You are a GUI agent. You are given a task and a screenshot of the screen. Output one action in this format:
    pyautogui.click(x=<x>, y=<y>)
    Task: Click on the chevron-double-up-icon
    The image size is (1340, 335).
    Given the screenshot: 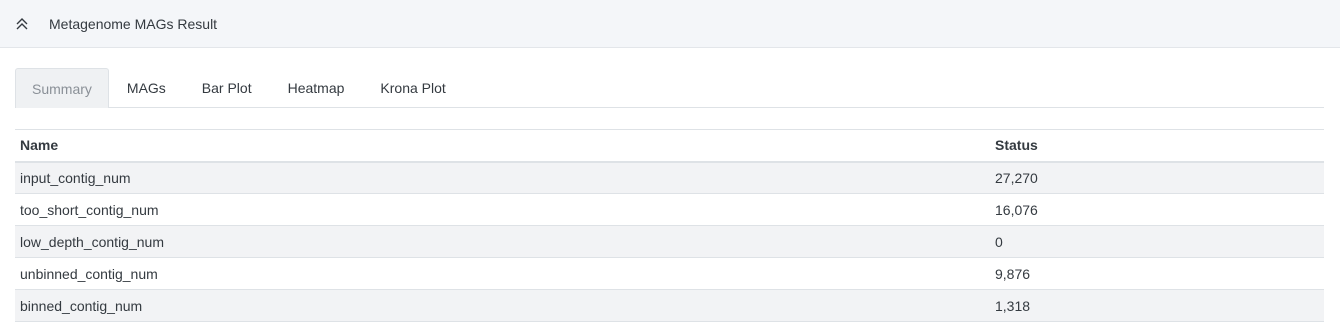 What is the action you would take?
    pyautogui.click(x=22, y=24)
    